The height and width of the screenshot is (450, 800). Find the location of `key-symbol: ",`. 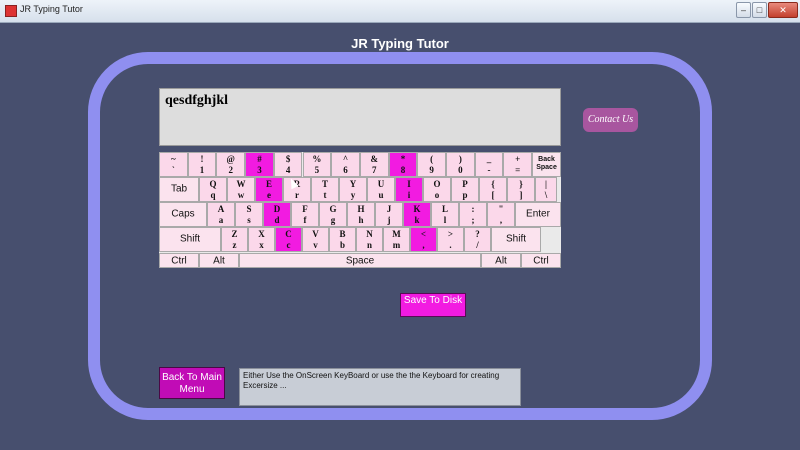

key-symbol: ", is located at coordinates (501, 214).